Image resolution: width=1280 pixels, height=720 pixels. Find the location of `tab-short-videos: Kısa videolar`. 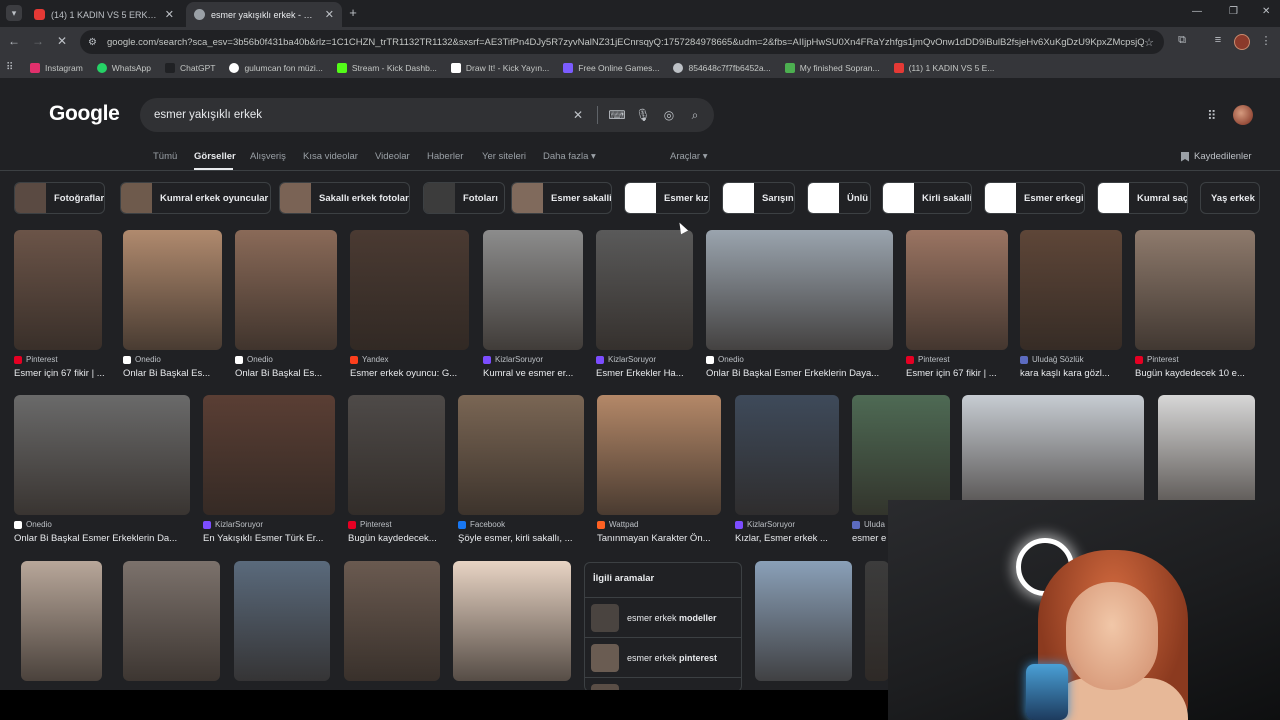

tab-short-videos: Kısa videolar is located at coordinates (330, 156).